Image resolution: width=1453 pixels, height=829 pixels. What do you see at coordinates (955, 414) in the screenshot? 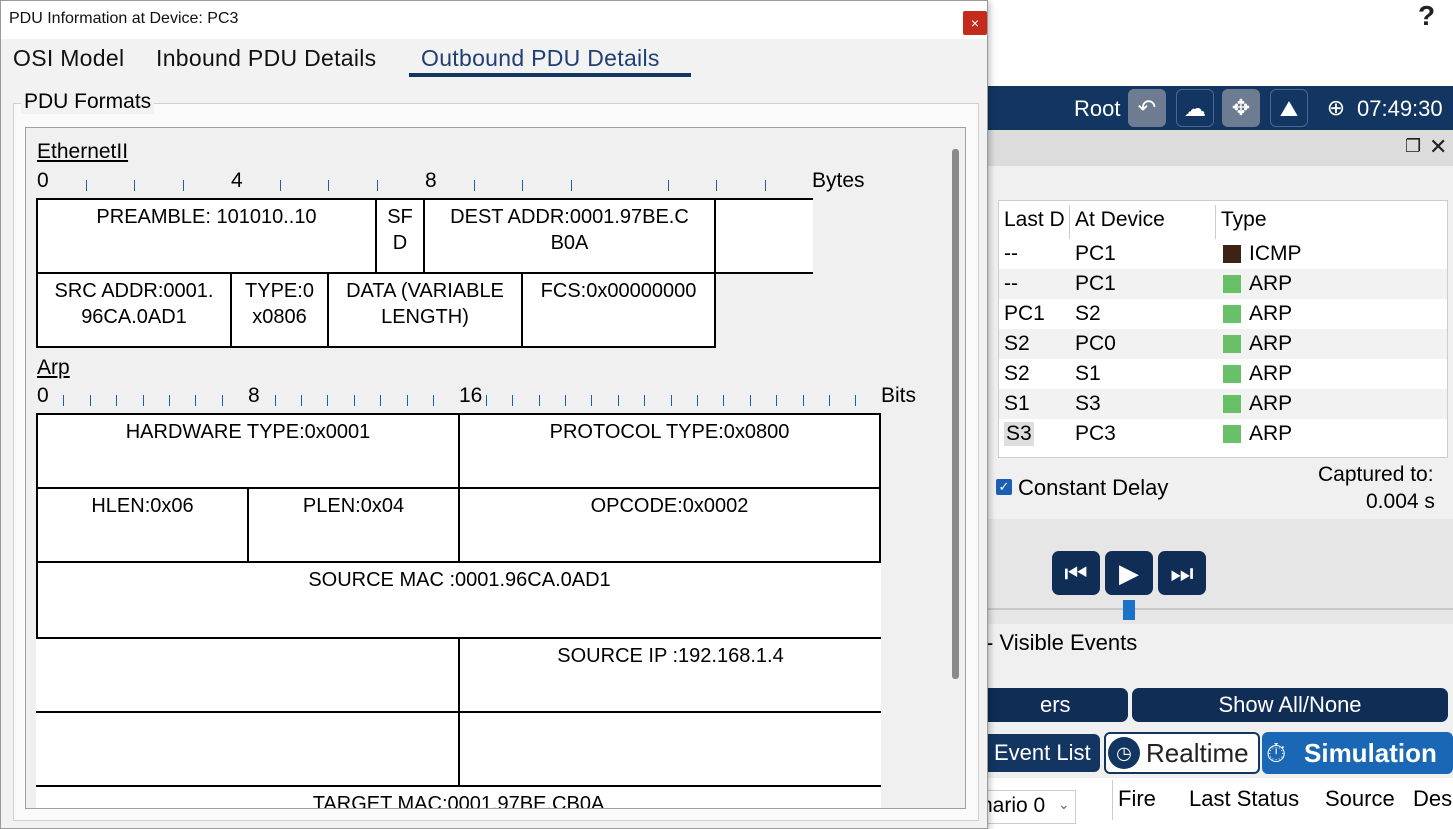
I see `vertical-scrollbar` at bounding box center [955, 414].